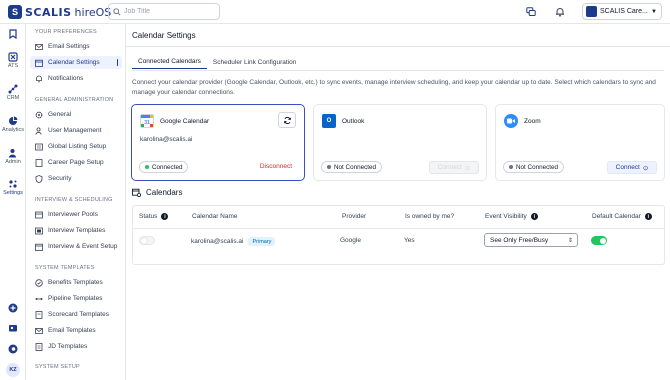  Describe the element at coordinates (645, 168) in the screenshot. I see `arrow-right-icon: ⊙` at that location.